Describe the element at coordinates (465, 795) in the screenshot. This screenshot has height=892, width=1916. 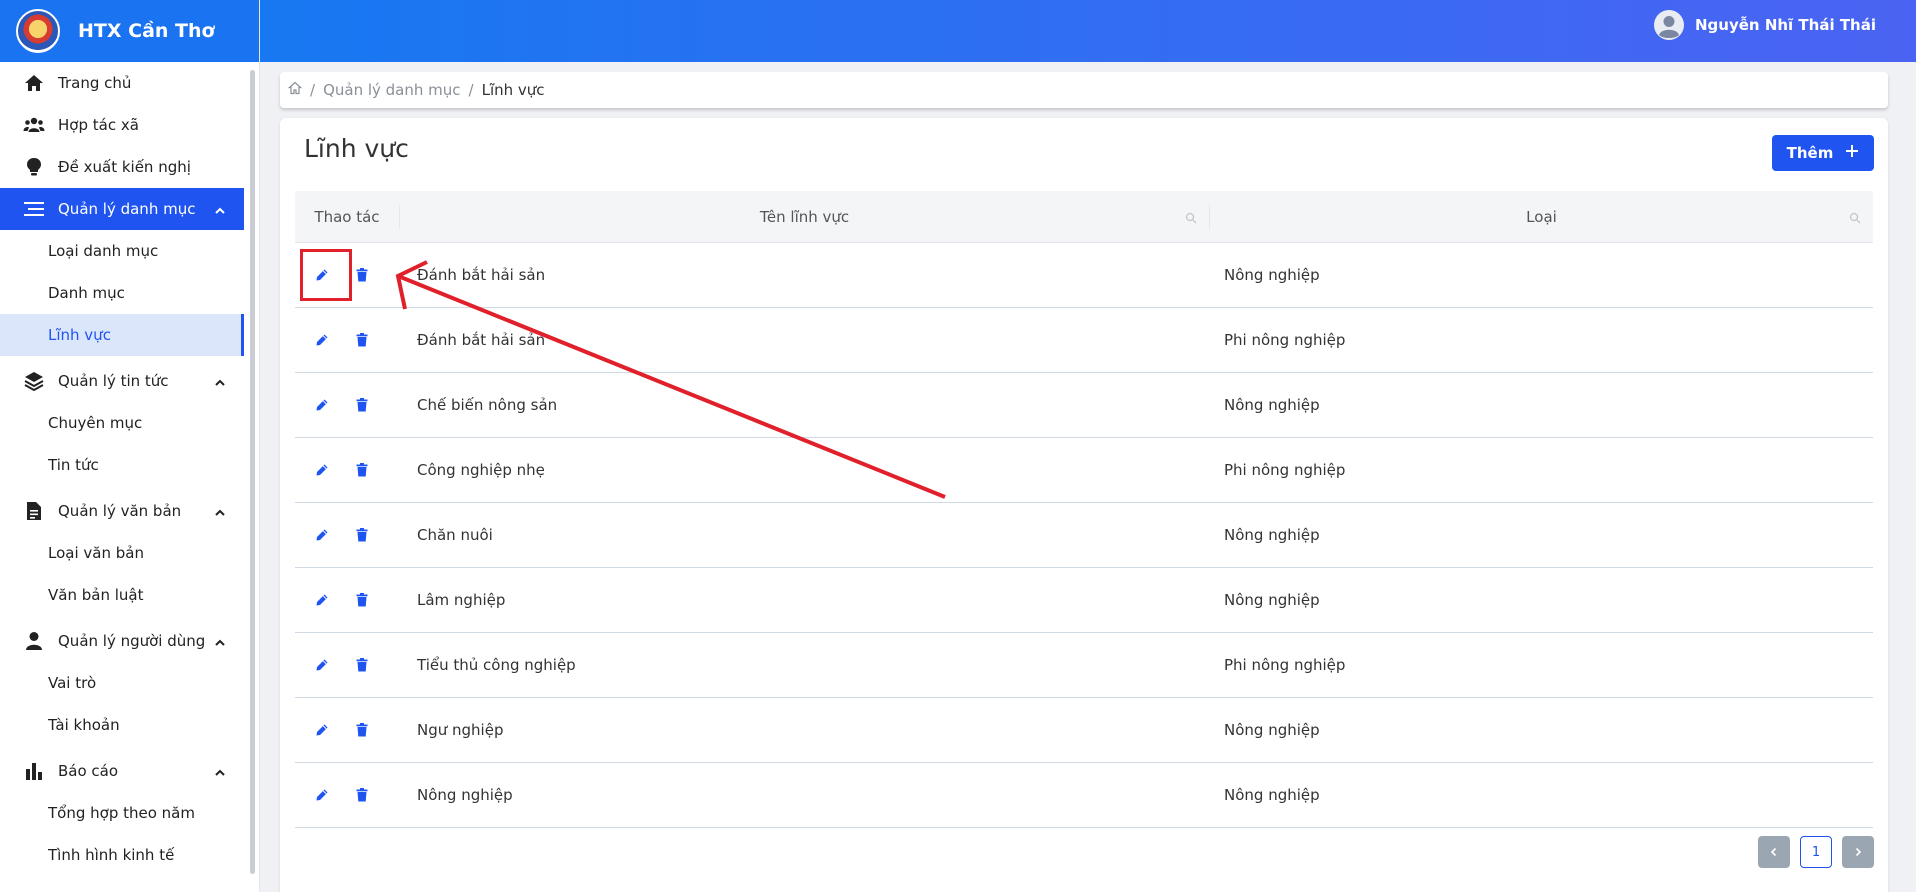
I see `cell-name: Nông nghiệp` at that location.